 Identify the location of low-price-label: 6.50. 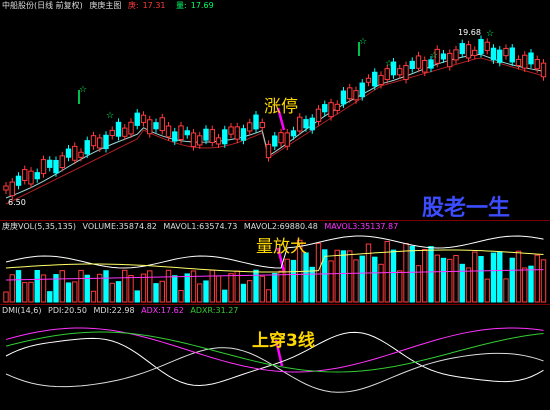
(17, 202).